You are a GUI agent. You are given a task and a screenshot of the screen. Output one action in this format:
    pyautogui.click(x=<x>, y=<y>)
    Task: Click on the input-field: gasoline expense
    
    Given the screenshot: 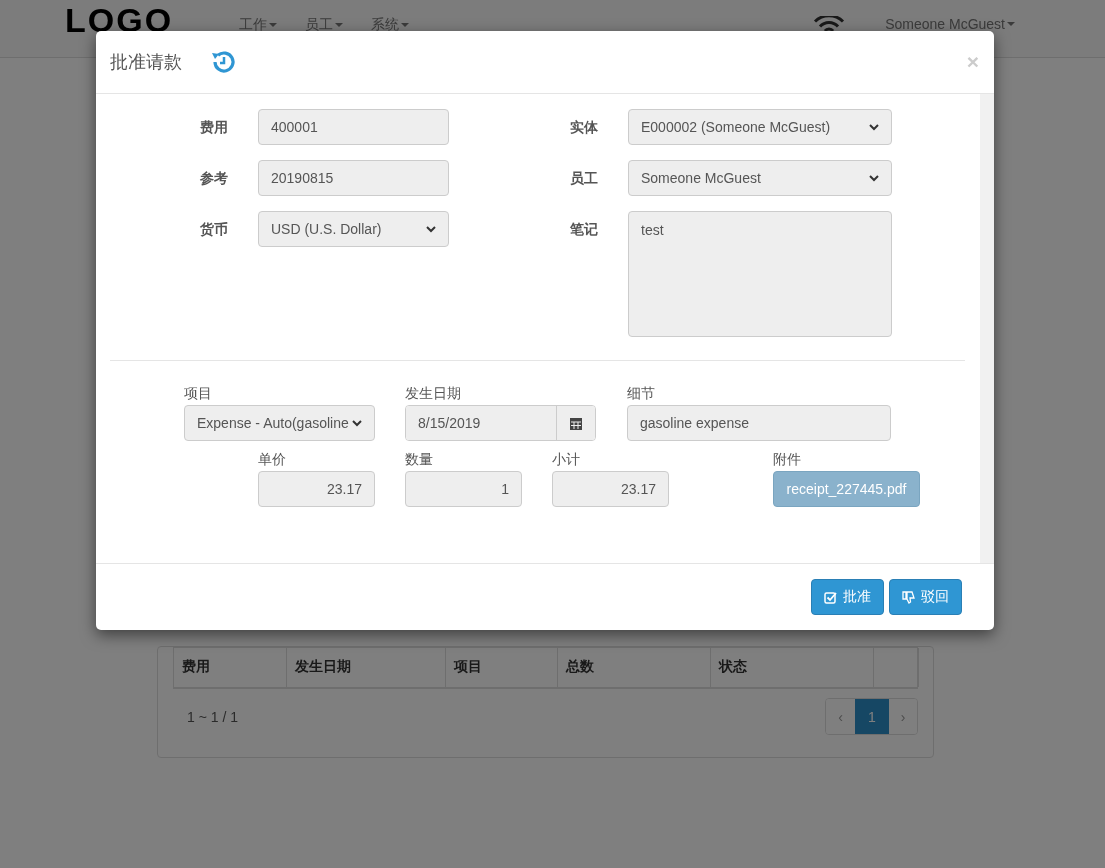 What is the action you would take?
    pyautogui.click(x=759, y=423)
    